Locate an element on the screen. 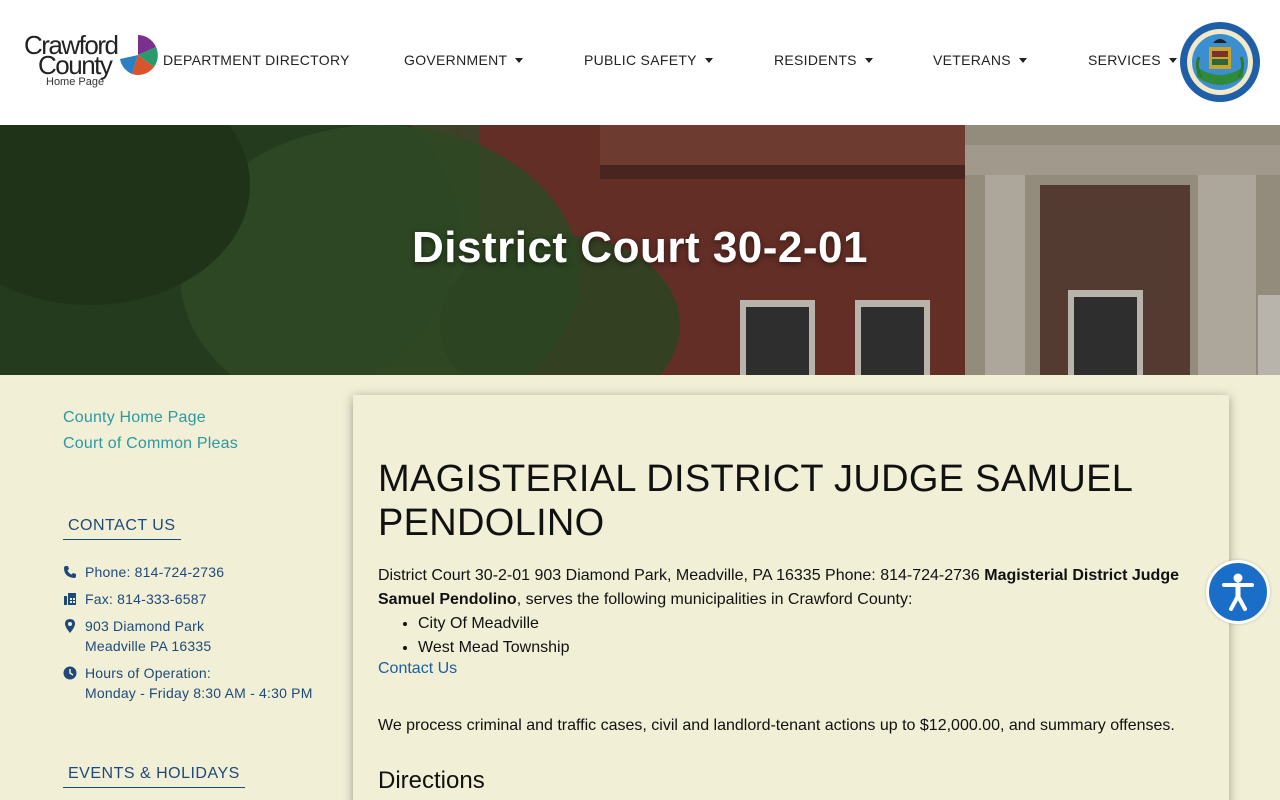 The width and height of the screenshot is (1280, 800). address-line-1: 903 Diamond Park is located at coordinates (145, 626).